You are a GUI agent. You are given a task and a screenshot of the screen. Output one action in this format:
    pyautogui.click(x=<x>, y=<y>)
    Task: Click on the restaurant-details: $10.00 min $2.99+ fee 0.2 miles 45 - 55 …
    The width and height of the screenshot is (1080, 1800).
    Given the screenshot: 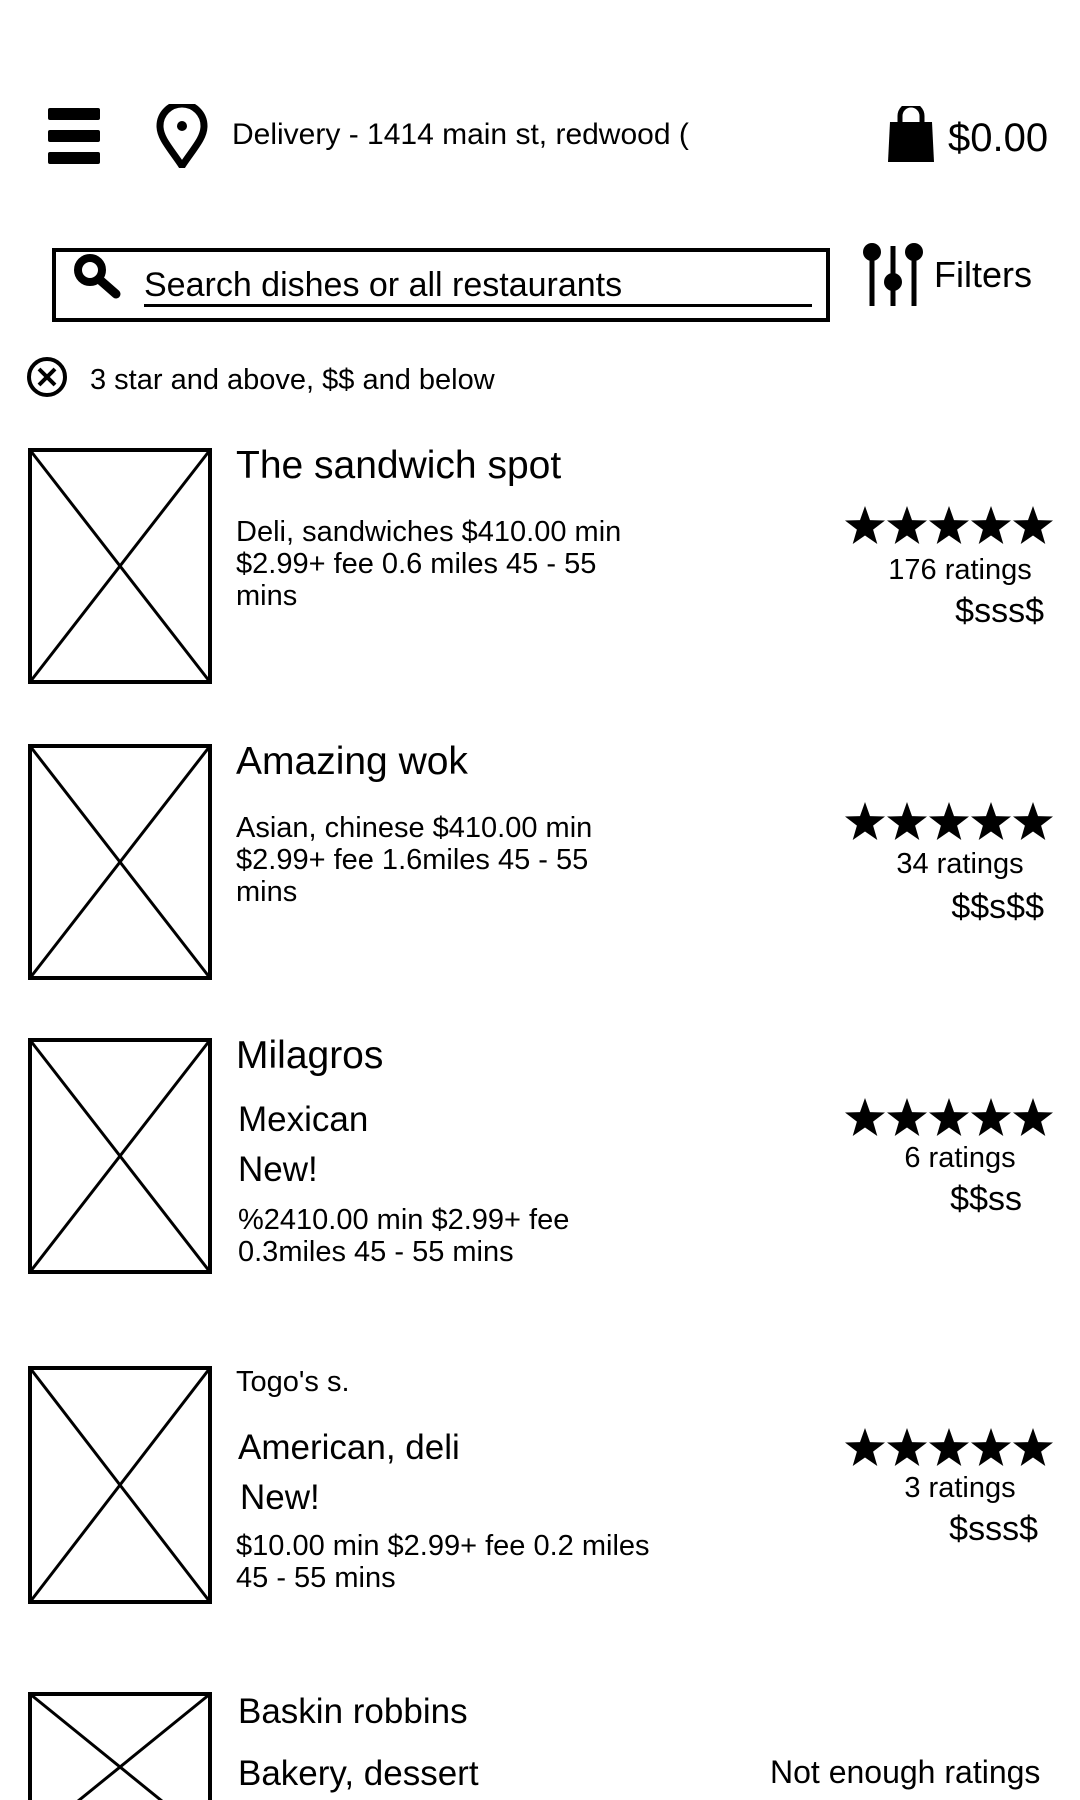 What is the action you would take?
    pyautogui.click(x=443, y=1562)
    